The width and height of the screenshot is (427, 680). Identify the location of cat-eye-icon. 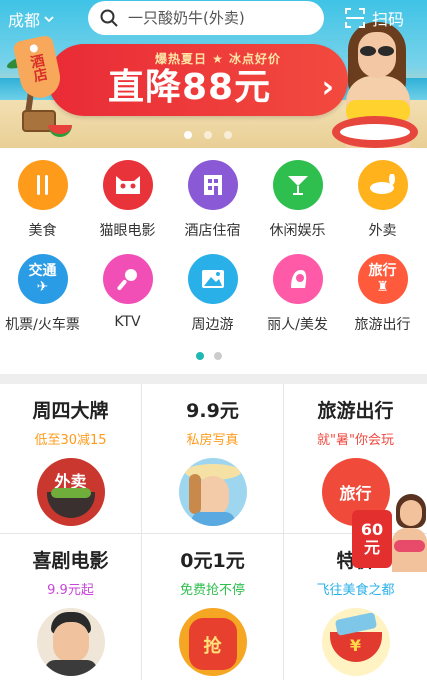
(127, 185).